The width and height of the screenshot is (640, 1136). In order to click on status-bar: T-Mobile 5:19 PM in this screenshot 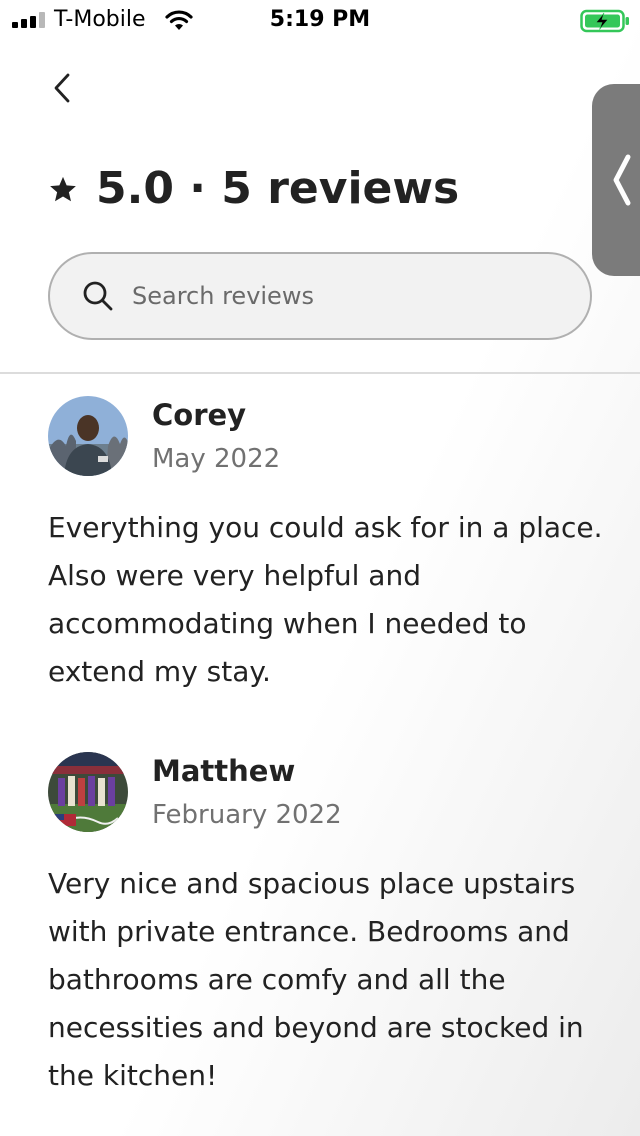, I will do `click(320, 20)`.